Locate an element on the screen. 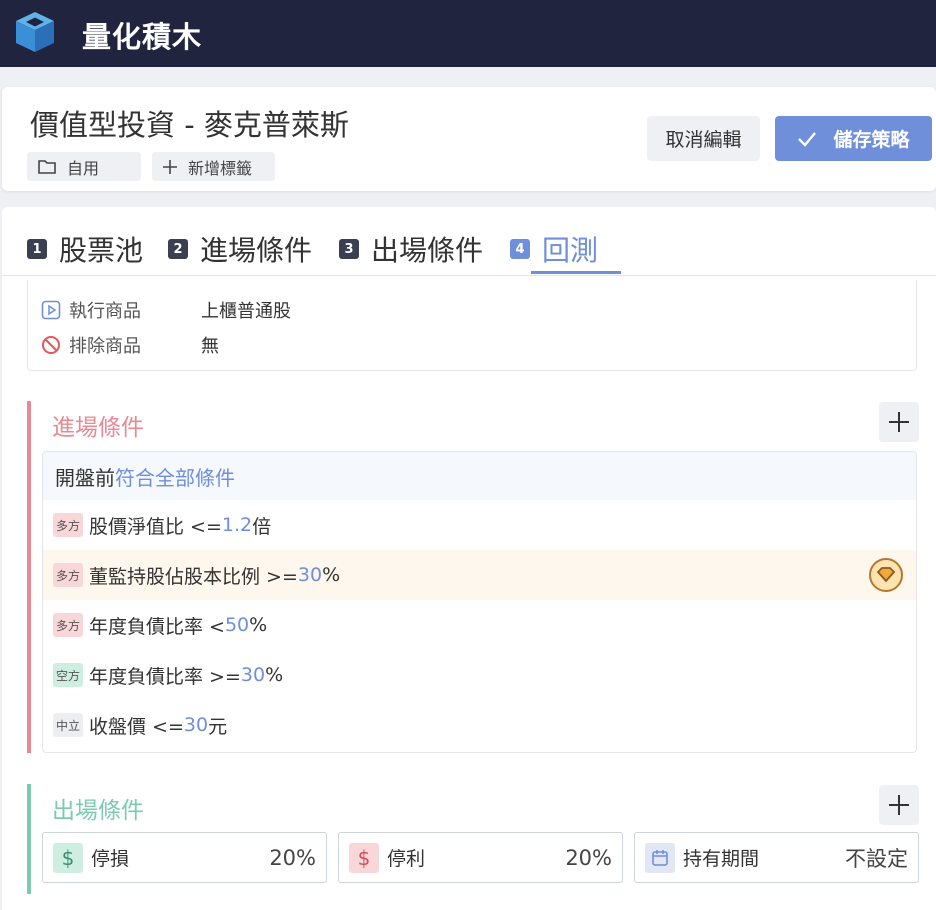 The height and width of the screenshot is (910, 936). tab-label: 股票池 is located at coordinates (101, 250).